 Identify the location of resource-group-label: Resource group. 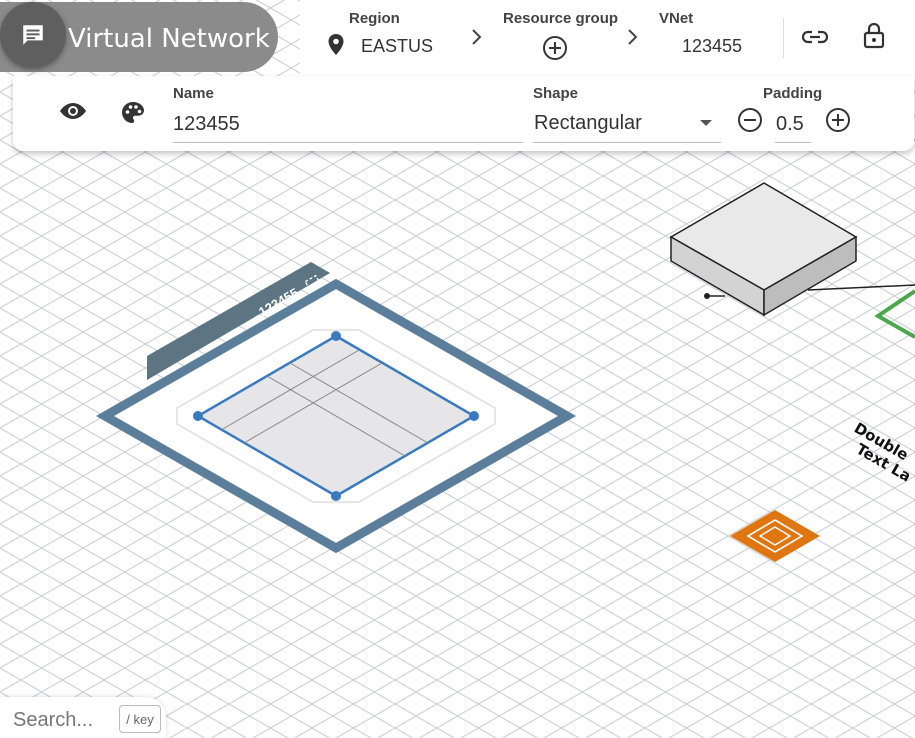
(561, 18).